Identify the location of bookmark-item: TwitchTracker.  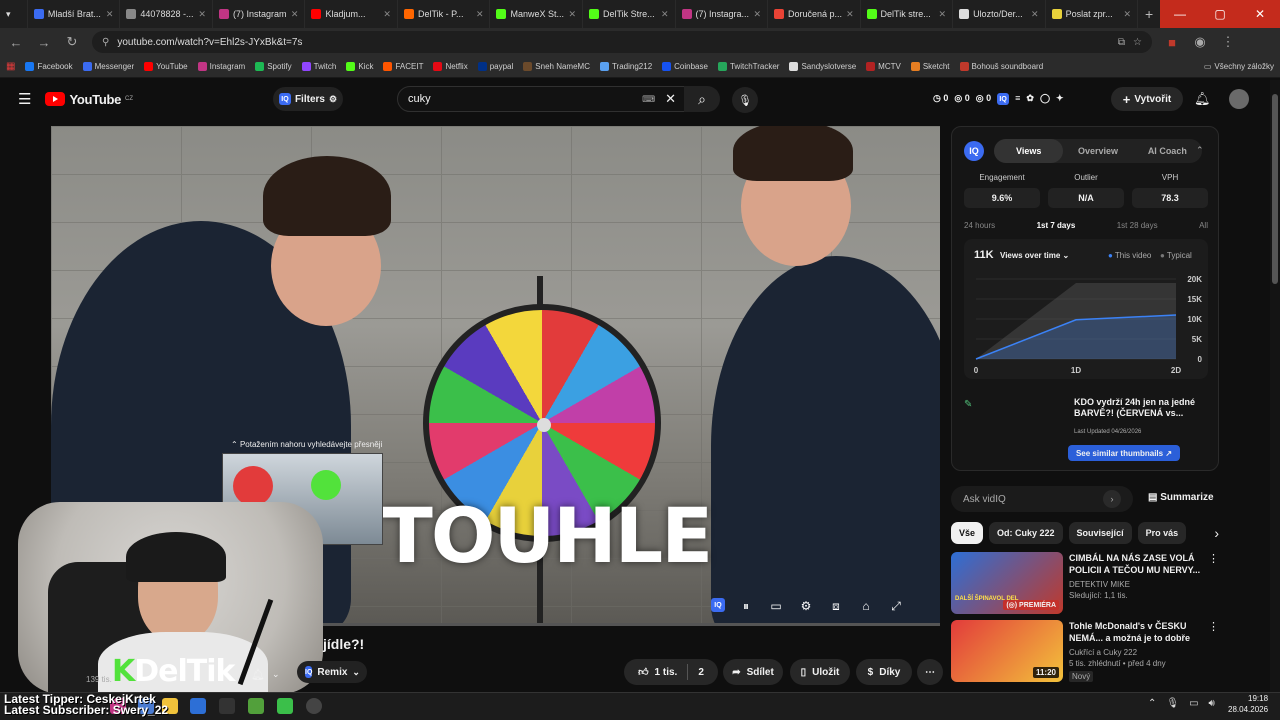
(748, 66).